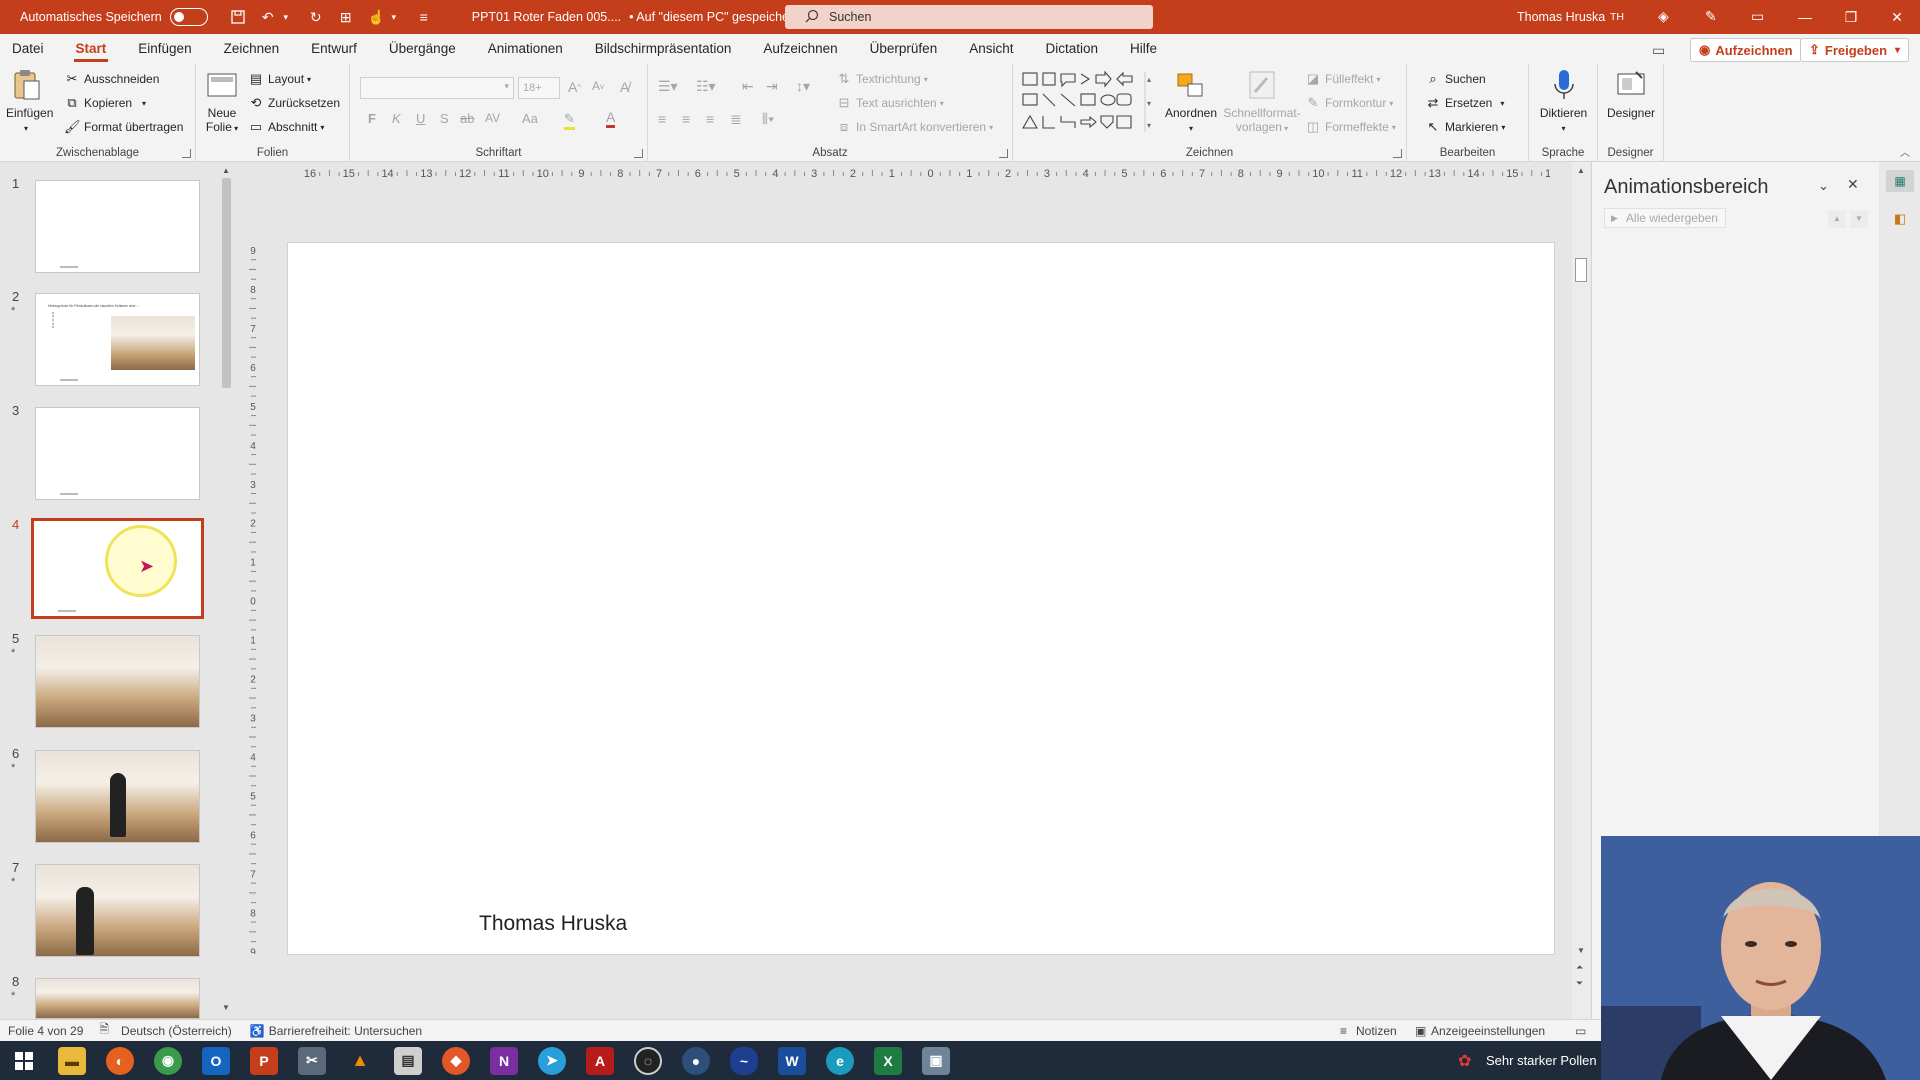  Describe the element at coordinates (91, 49) in the screenshot. I see `tab-start: Start` at that location.